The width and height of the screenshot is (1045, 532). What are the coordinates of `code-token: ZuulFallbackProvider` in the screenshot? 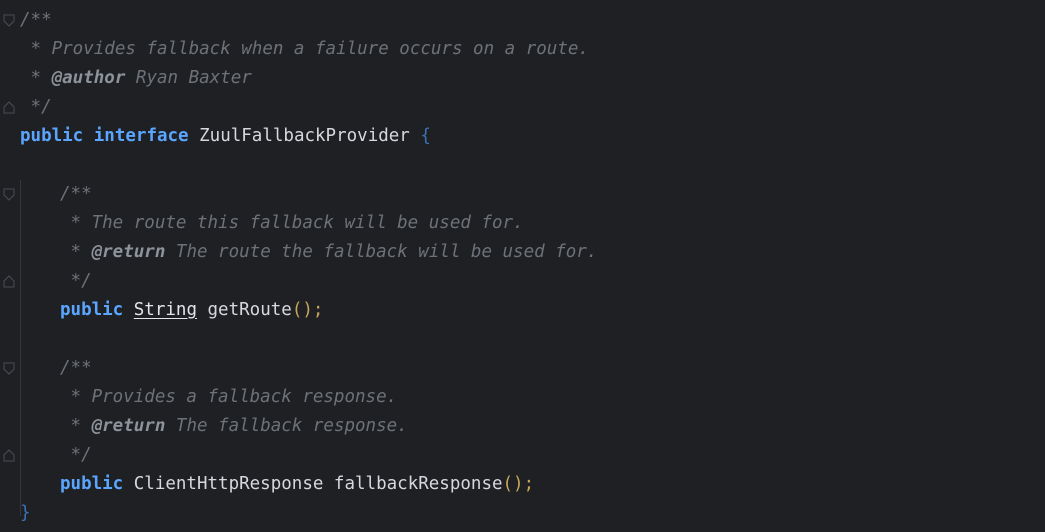 It's located at (304, 136).